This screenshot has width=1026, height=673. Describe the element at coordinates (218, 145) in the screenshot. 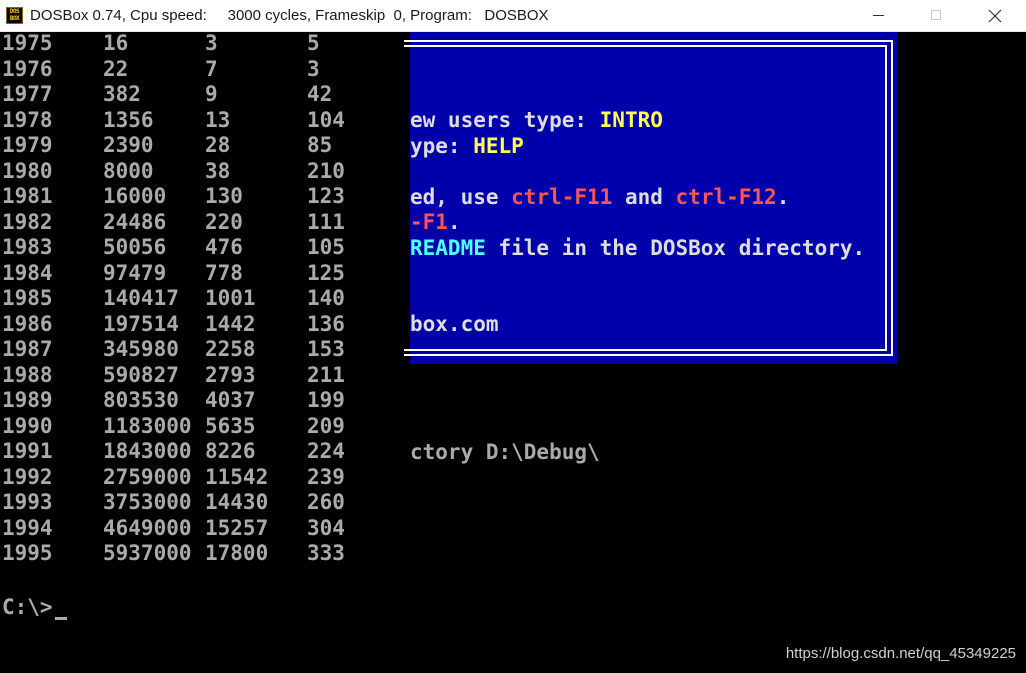

I see `output-cell-value-b: 28` at that location.